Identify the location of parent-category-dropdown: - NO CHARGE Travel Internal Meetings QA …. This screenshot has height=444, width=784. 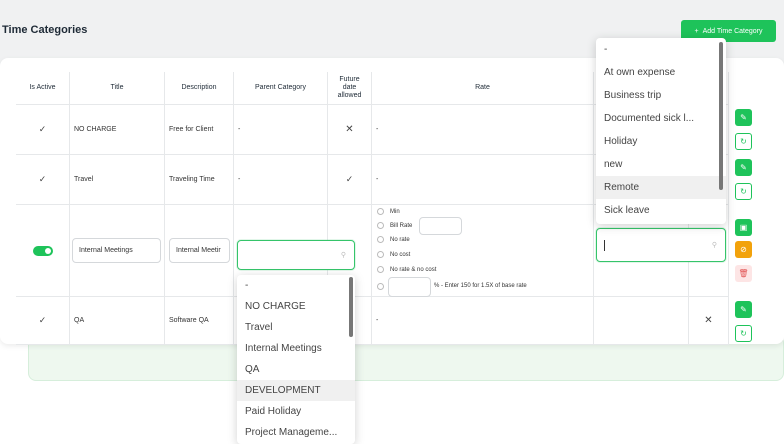
(296, 359).